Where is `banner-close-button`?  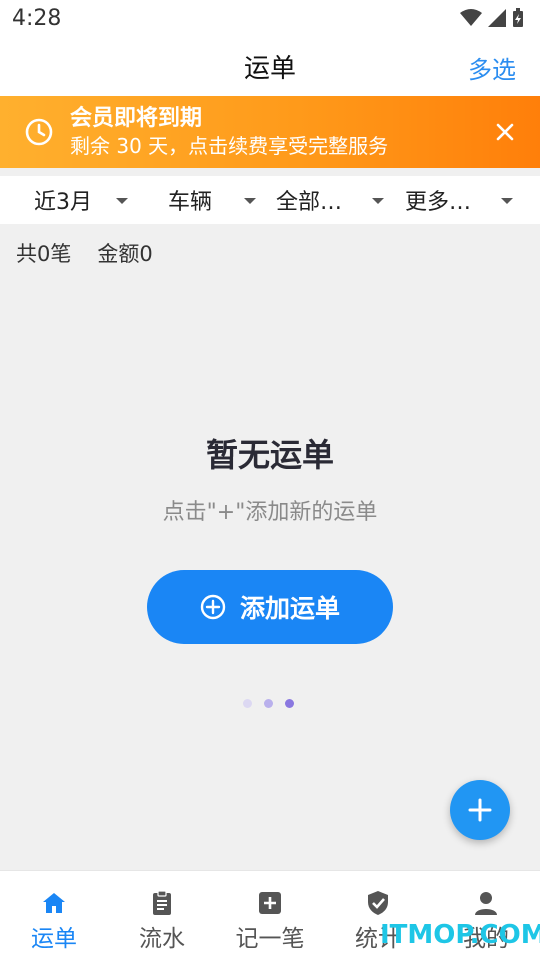 banner-close-button is located at coordinates (505, 132).